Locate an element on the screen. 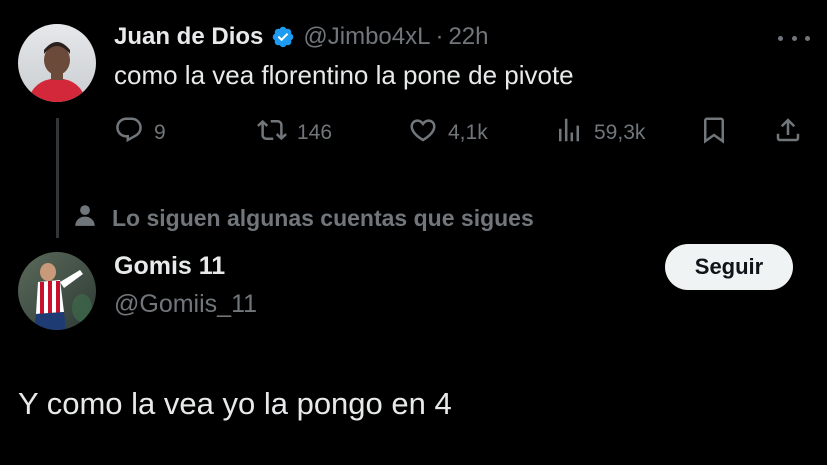  tweet-time: 22h is located at coordinates (468, 37).